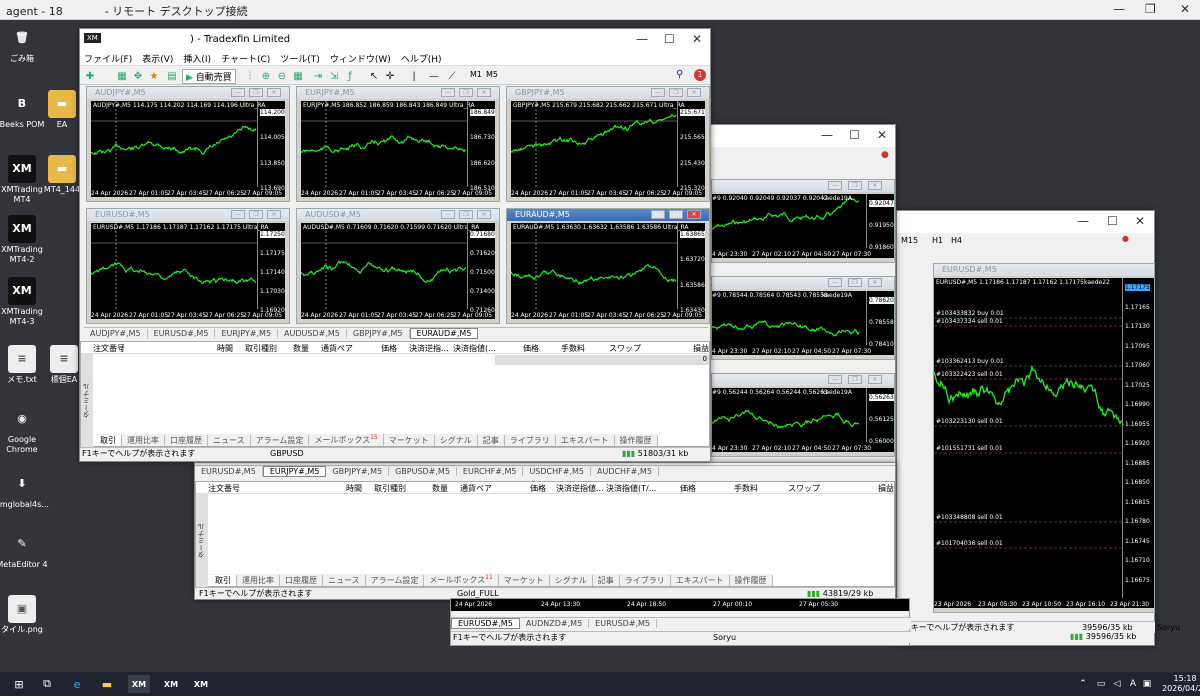 The height and width of the screenshot is (696, 1200). I want to click on shift-icon: ⇲, so click(334, 76).